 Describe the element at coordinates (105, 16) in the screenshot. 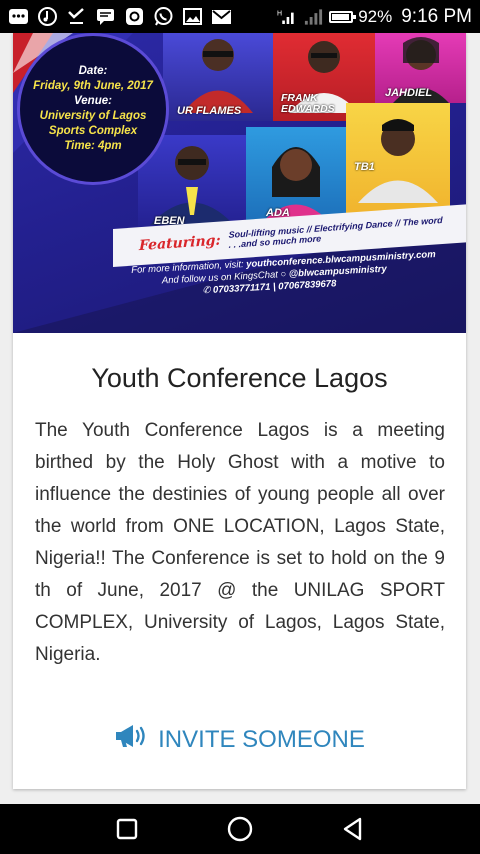

I see `chat-icon` at that location.